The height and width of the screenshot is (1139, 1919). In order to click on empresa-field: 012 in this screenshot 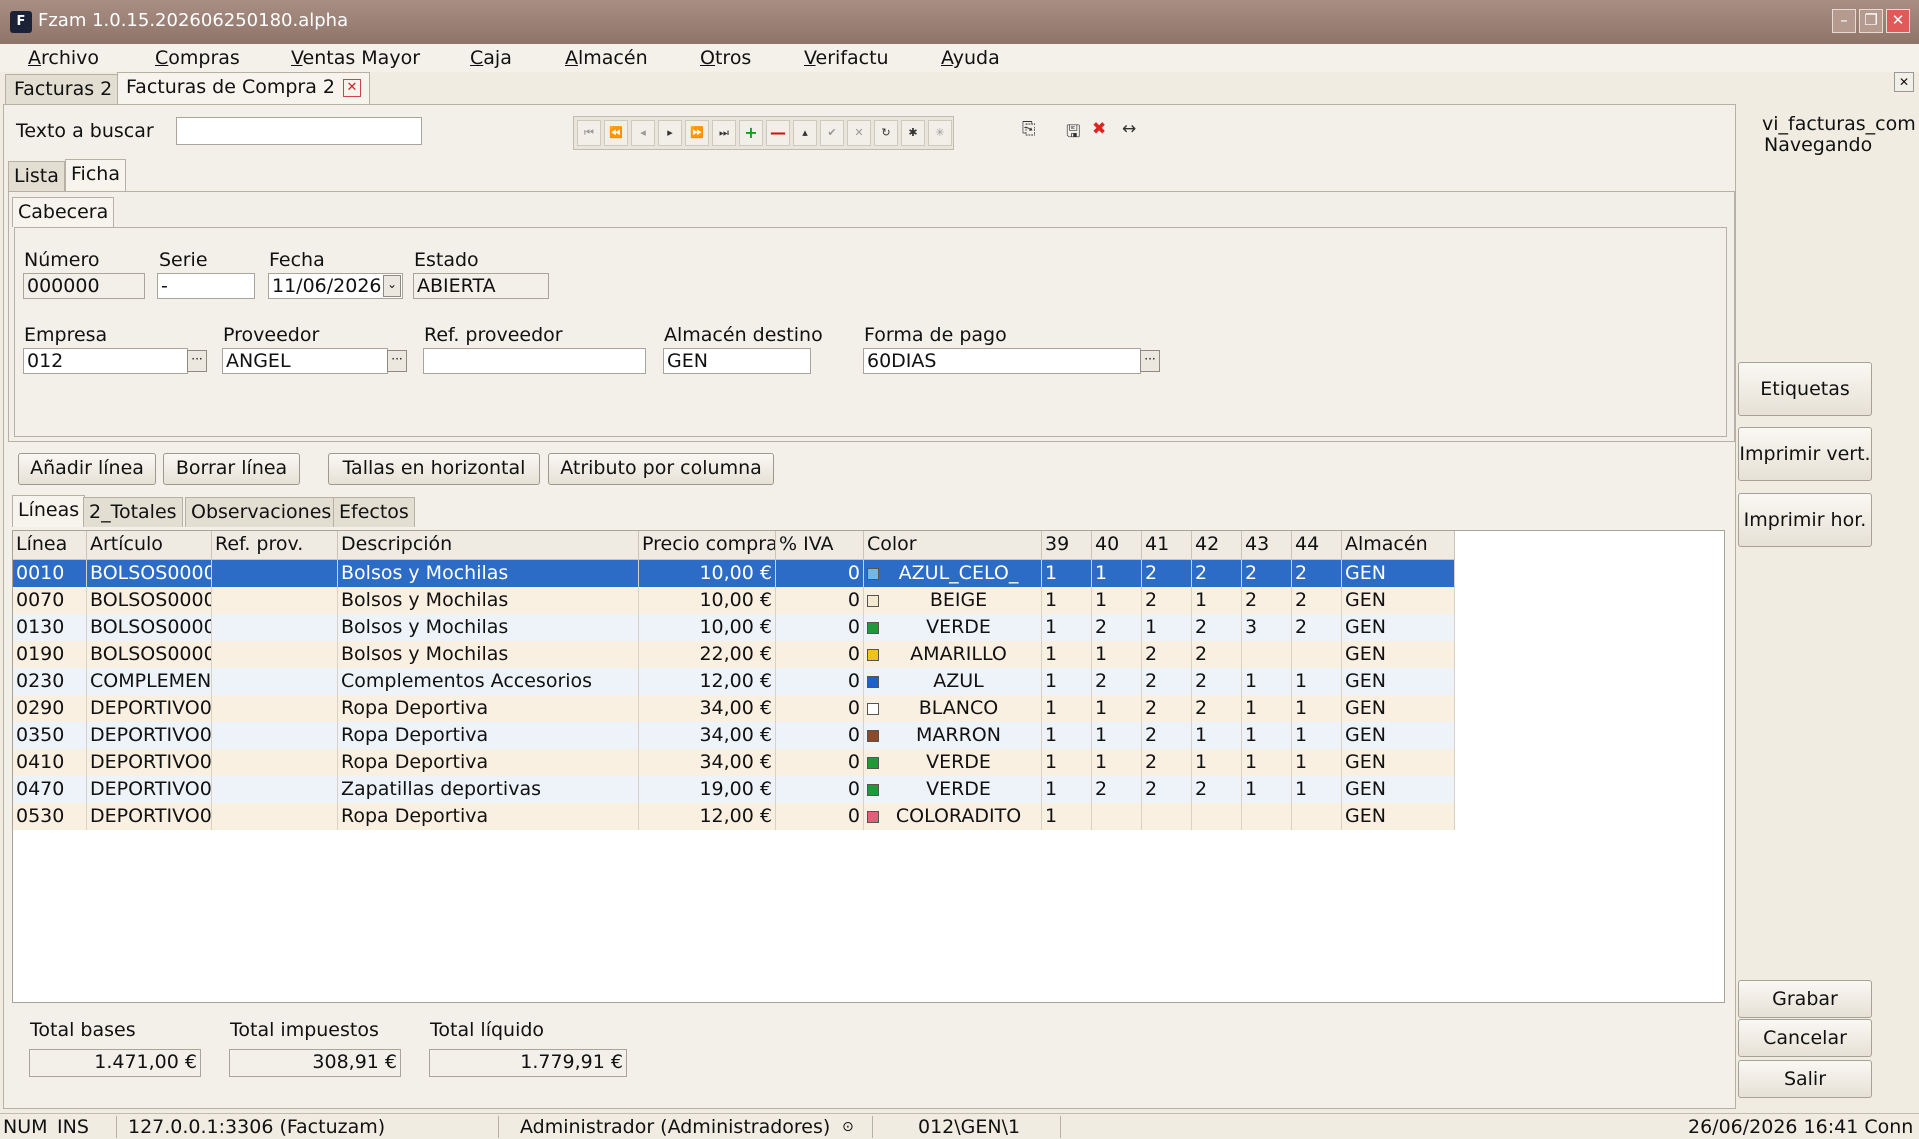, I will do `click(105, 361)`.